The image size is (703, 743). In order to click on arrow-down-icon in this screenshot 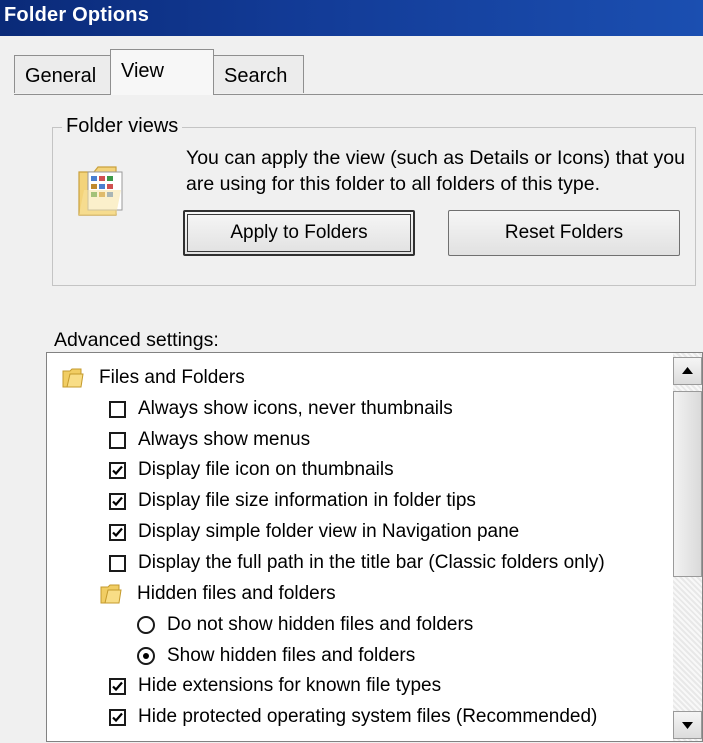, I will do `click(687, 725)`.